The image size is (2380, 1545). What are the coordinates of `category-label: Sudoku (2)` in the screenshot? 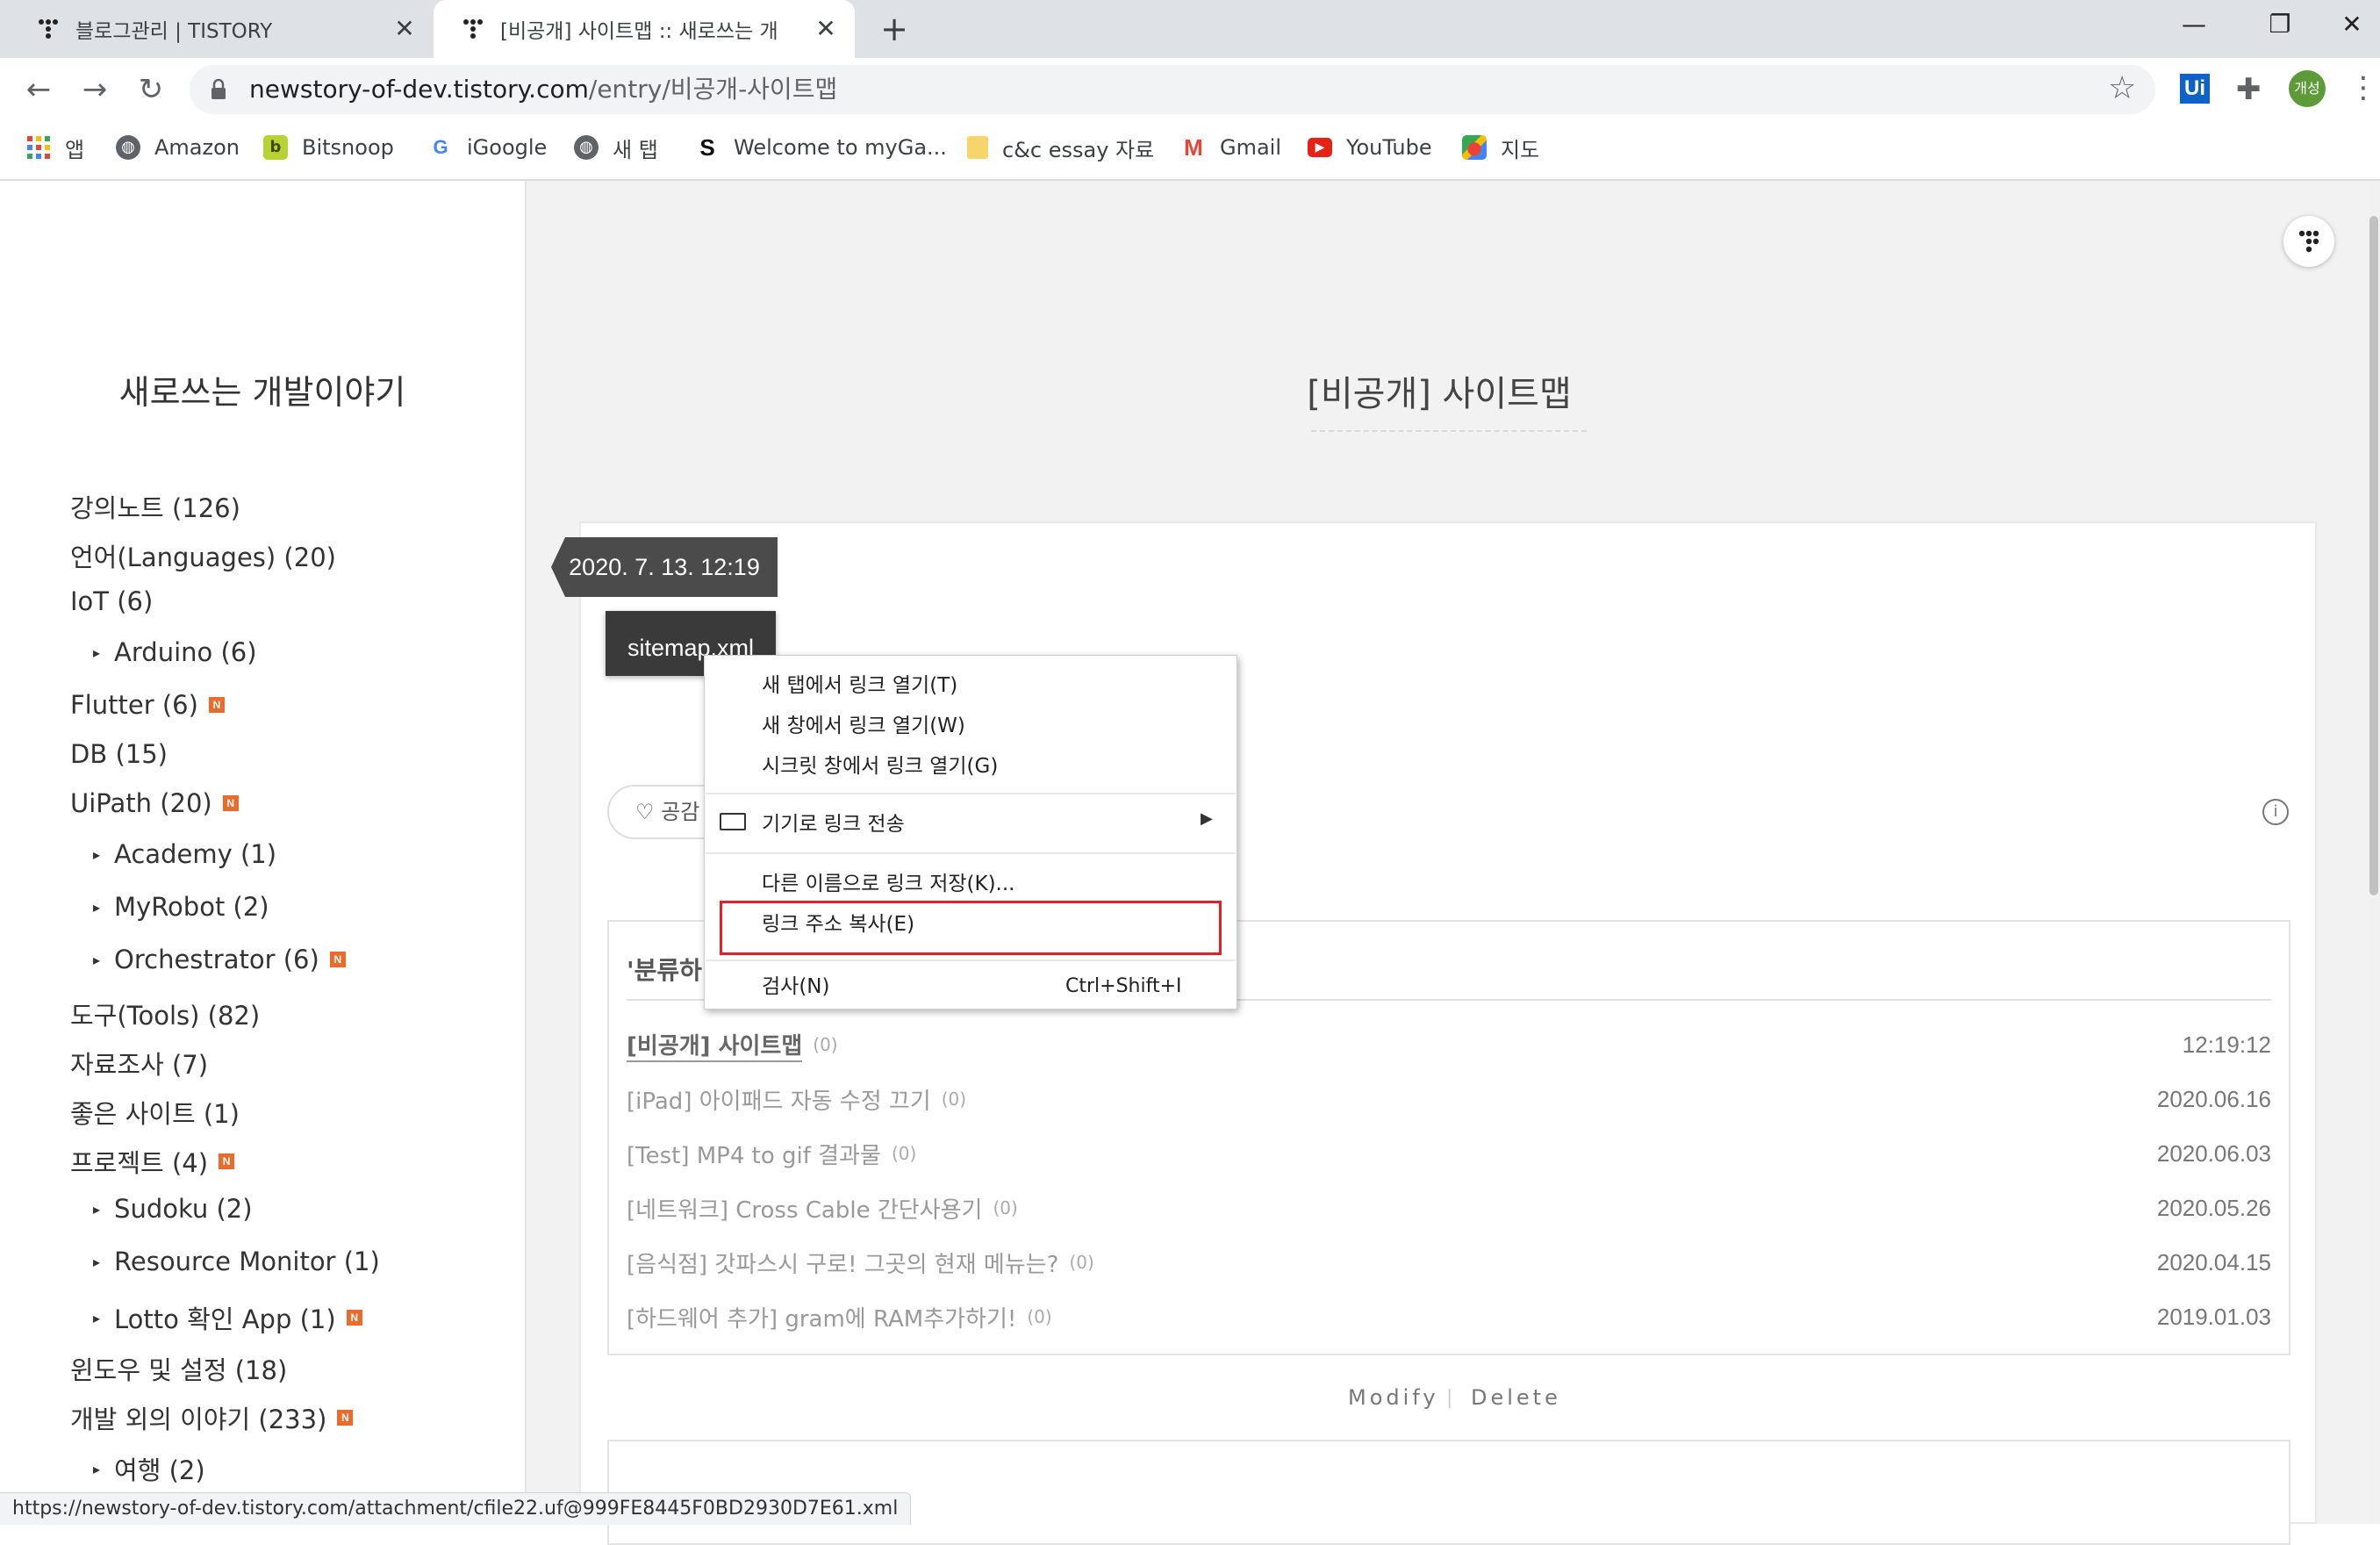 It's located at (183, 1209).